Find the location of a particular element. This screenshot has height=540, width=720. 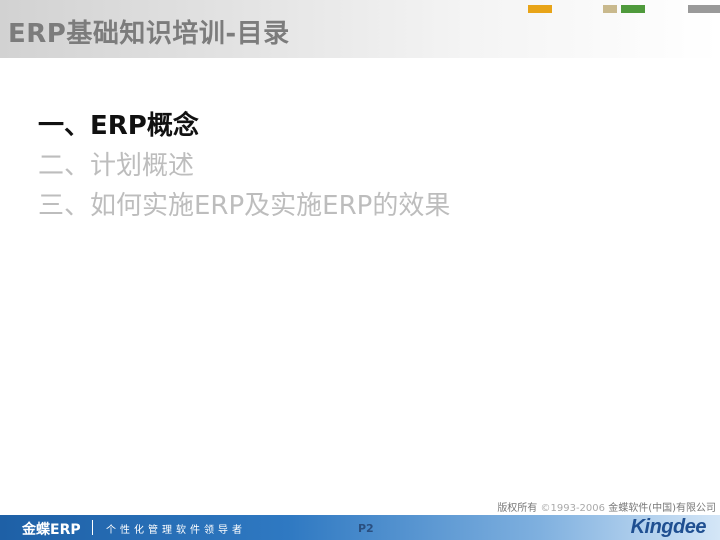

decor-bar-orange is located at coordinates (540, 9).